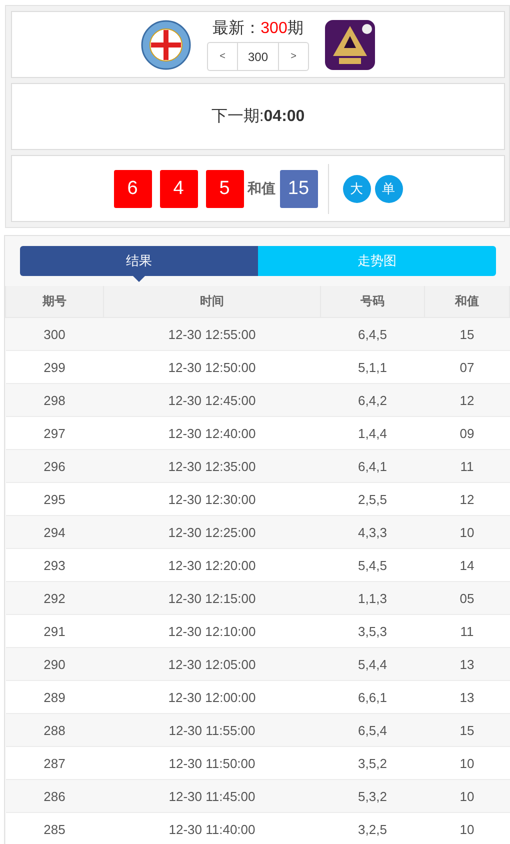 This screenshot has width=510, height=844. Describe the element at coordinates (356, 188) in the screenshot. I see `result-tag: 大` at that location.